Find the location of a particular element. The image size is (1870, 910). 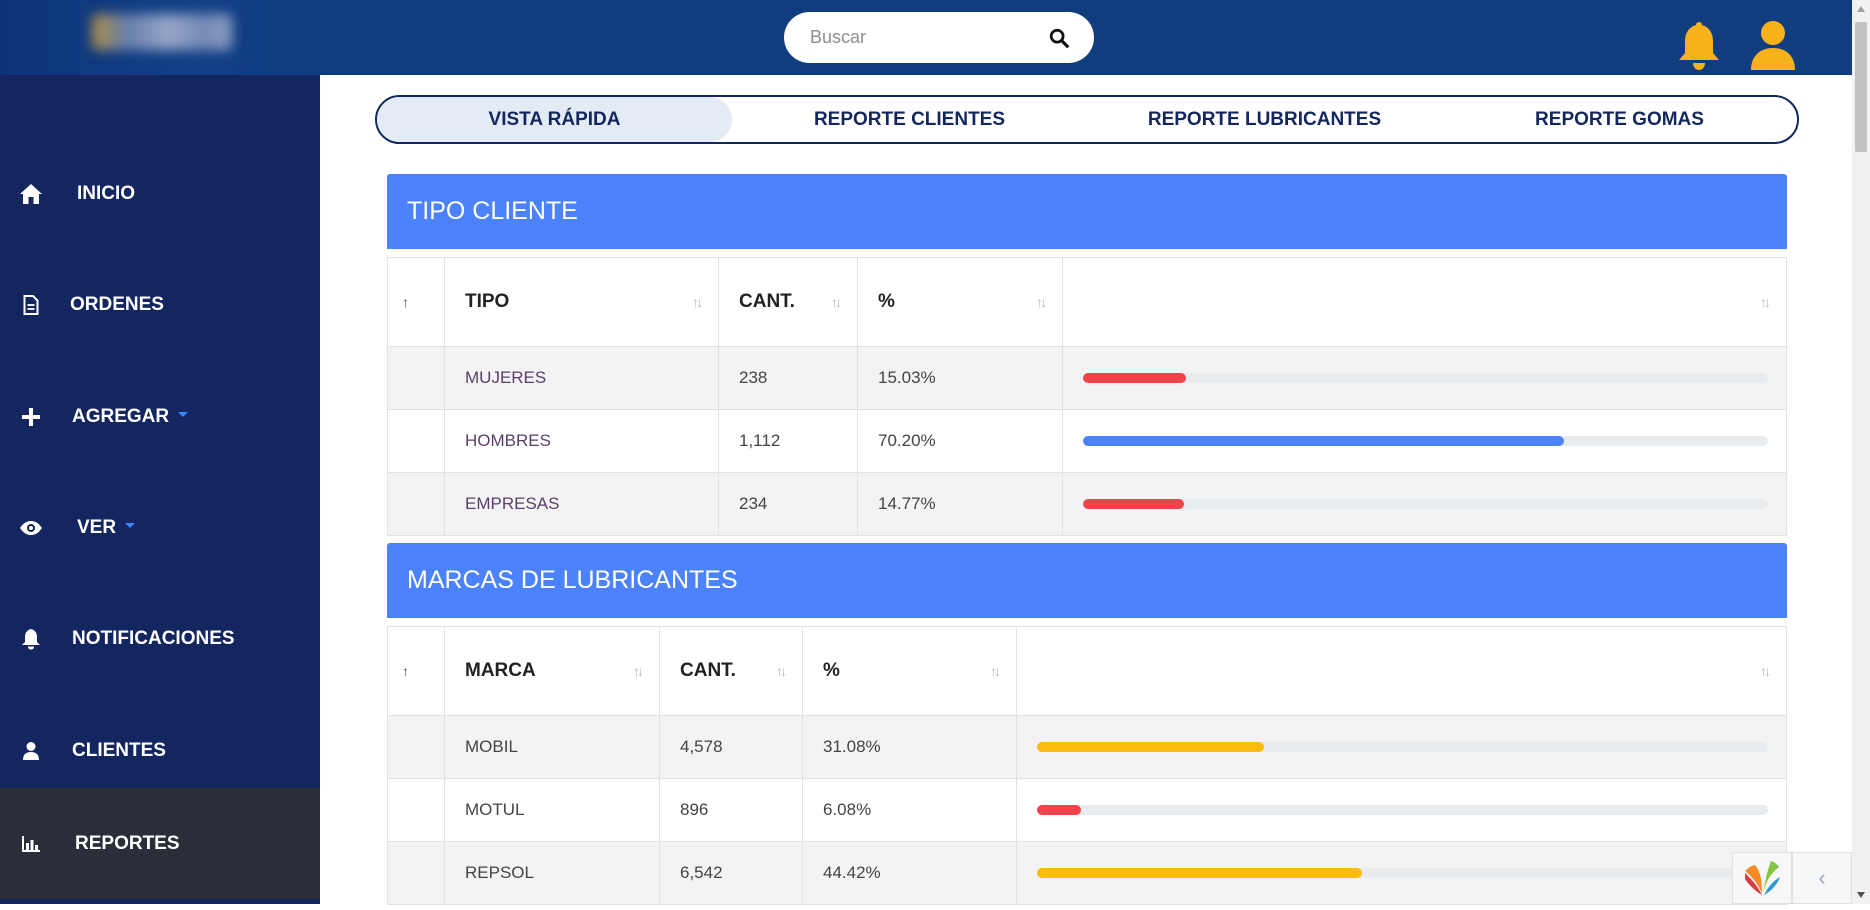

column-header-tipo: TIPO ↑↓ is located at coordinates (581, 302).